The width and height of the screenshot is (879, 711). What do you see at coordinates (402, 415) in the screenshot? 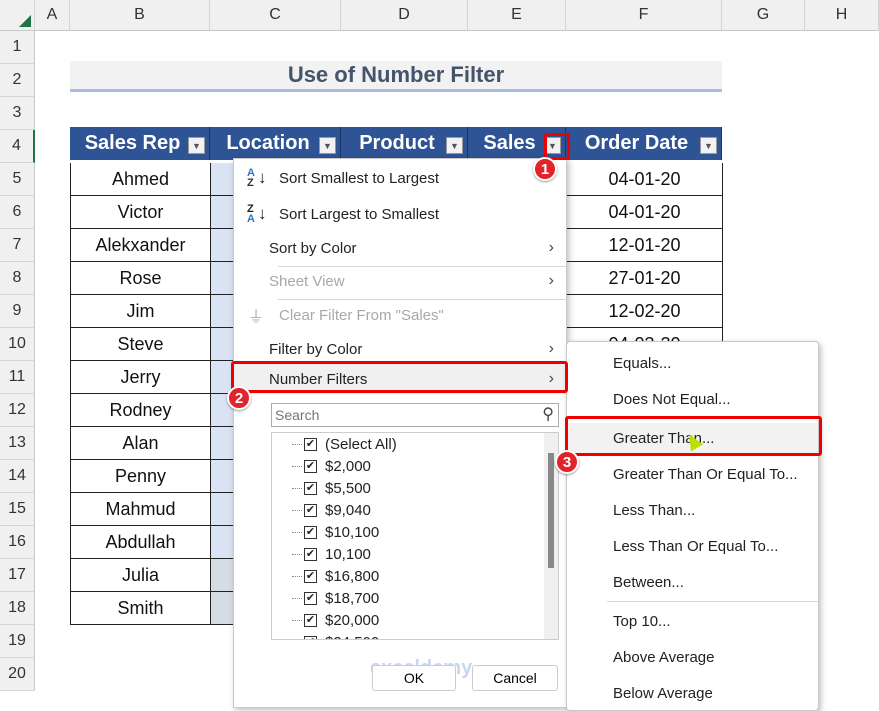
I see `search-input` at bounding box center [402, 415].